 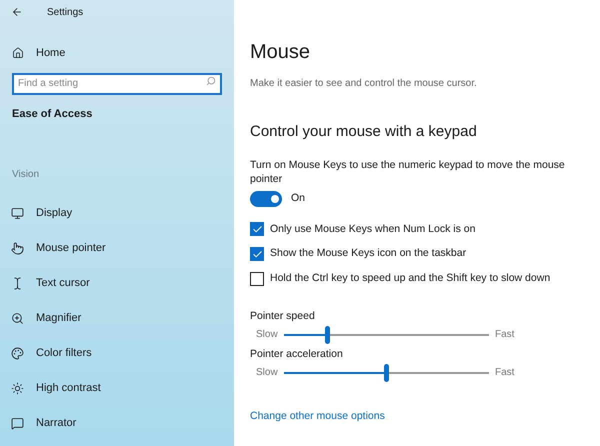 I want to click on checkbox-label: Hold the Ctrl key to speed up and the Shift key to slow down, so click(x=410, y=278).